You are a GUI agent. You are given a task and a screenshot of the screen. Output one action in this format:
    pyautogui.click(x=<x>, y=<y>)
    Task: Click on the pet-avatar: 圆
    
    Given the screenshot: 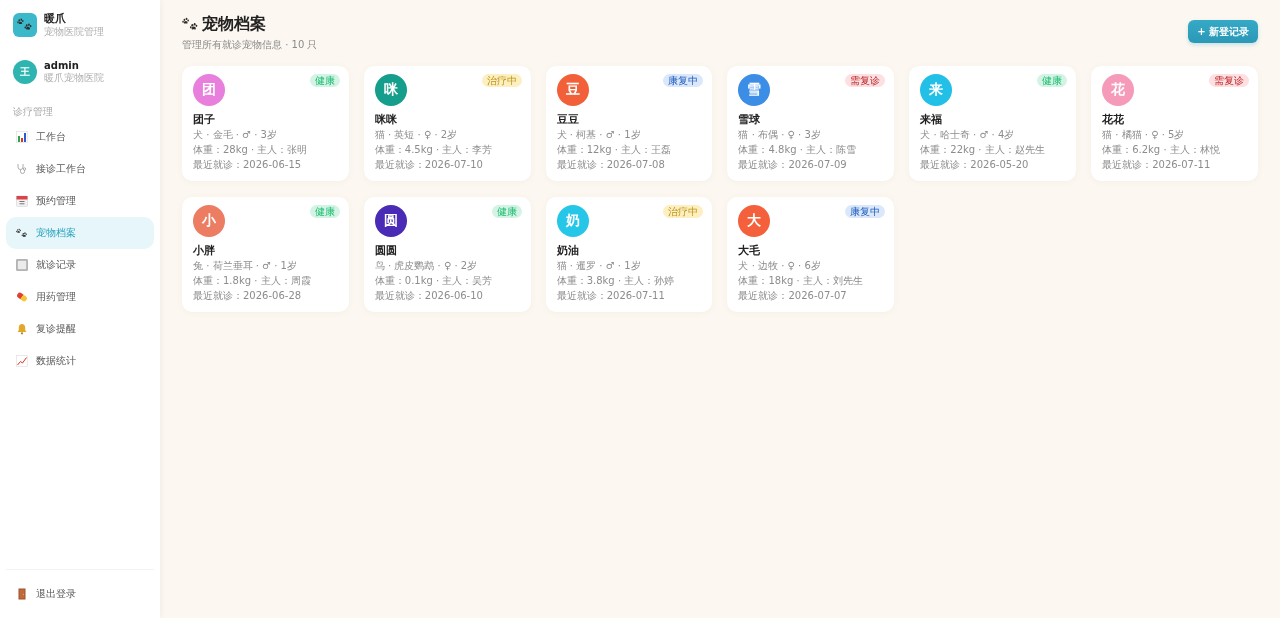 What is the action you would take?
    pyautogui.click(x=390, y=221)
    